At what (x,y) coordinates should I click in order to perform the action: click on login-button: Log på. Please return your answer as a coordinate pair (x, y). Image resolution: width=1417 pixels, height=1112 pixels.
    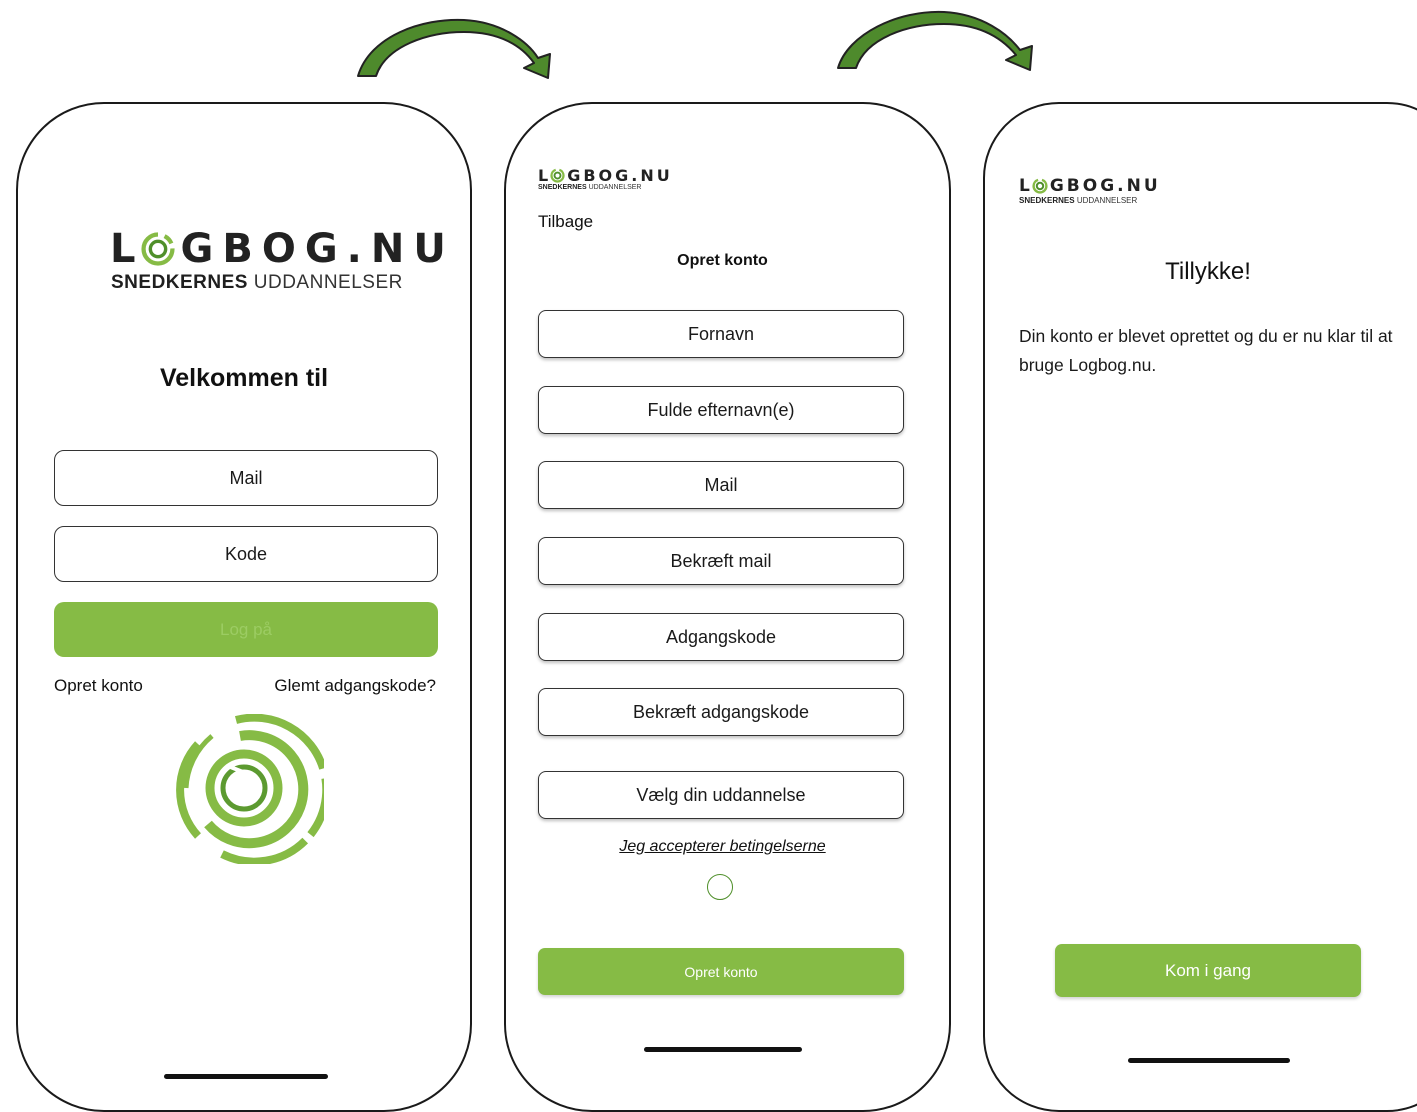
    Looking at the image, I should click on (246, 629).